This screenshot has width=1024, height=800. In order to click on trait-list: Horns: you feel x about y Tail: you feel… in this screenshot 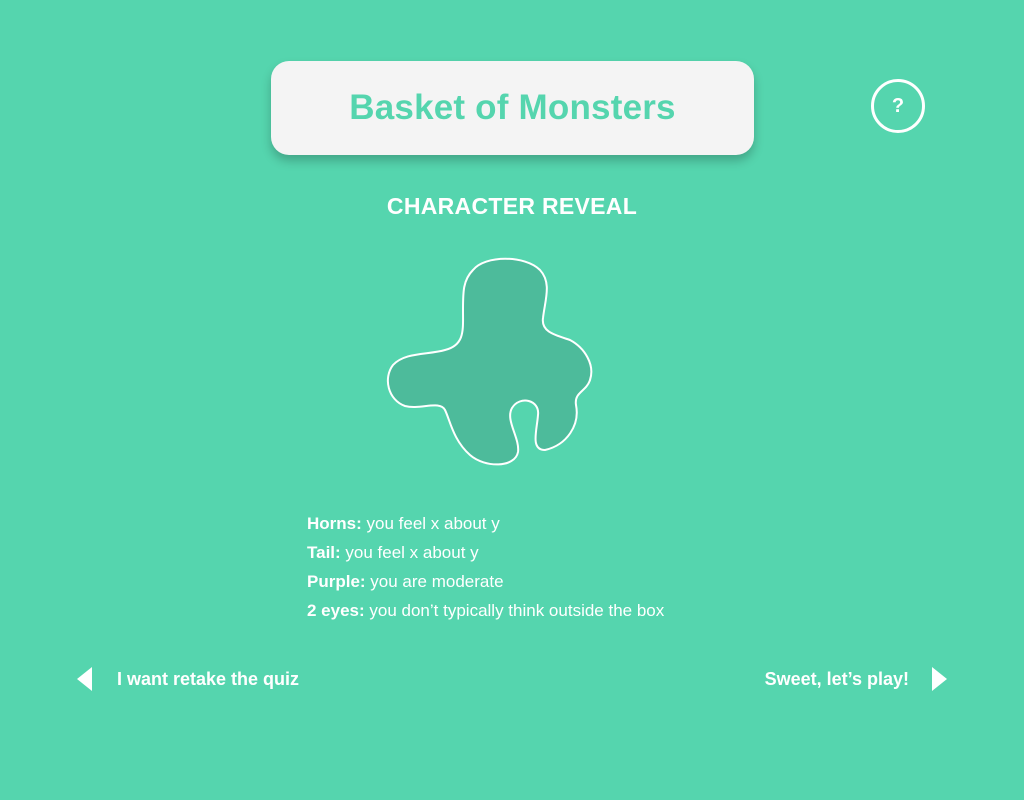, I will do `click(567, 571)`.